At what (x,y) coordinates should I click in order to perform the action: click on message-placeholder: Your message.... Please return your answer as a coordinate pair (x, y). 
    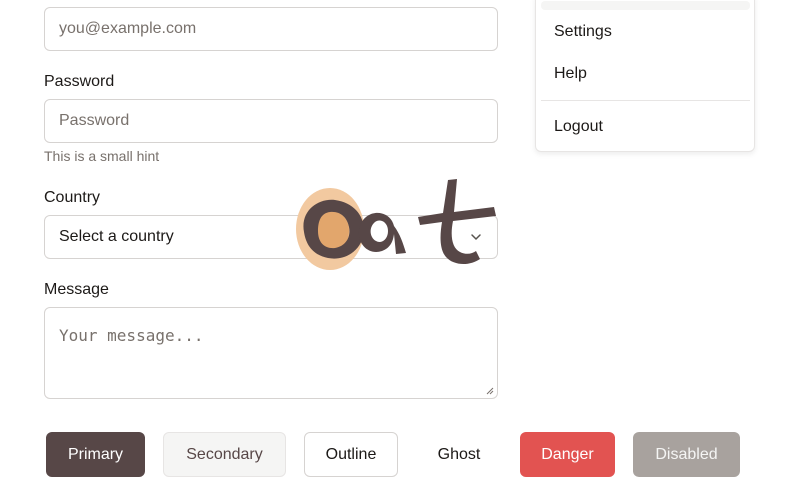
    Looking at the image, I should click on (131, 335).